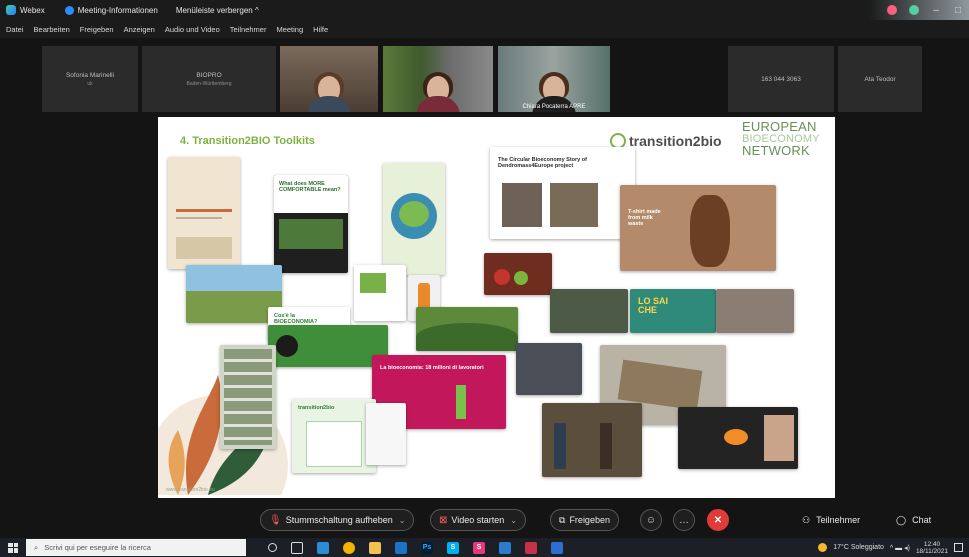  I want to click on unmute-label: Stummschaltung aufheben, so click(339, 520).